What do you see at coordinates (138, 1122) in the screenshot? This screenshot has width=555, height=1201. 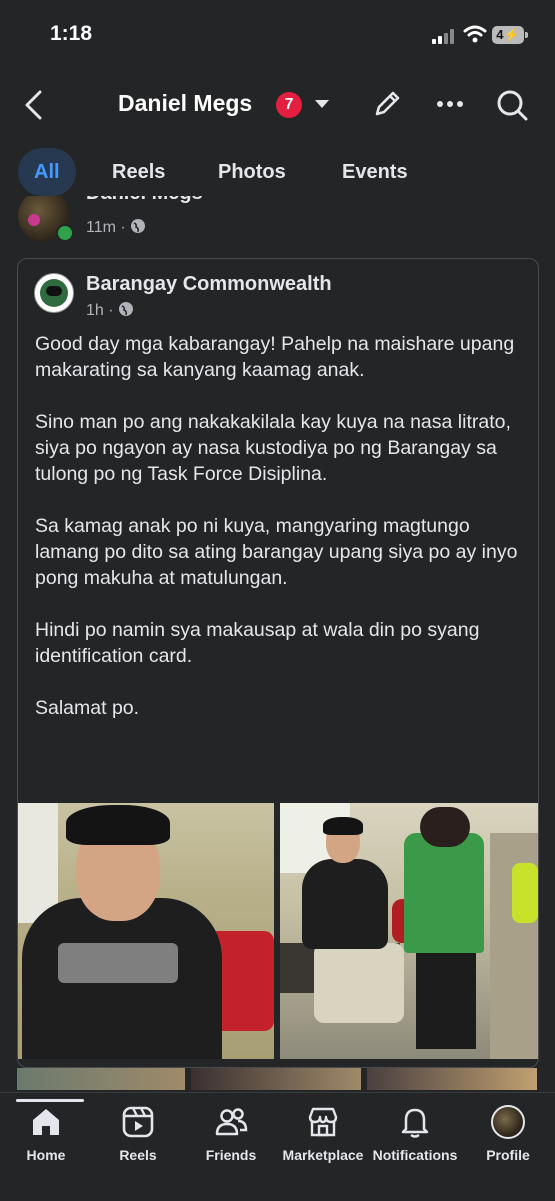 I see `reels-icon` at bounding box center [138, 1122].